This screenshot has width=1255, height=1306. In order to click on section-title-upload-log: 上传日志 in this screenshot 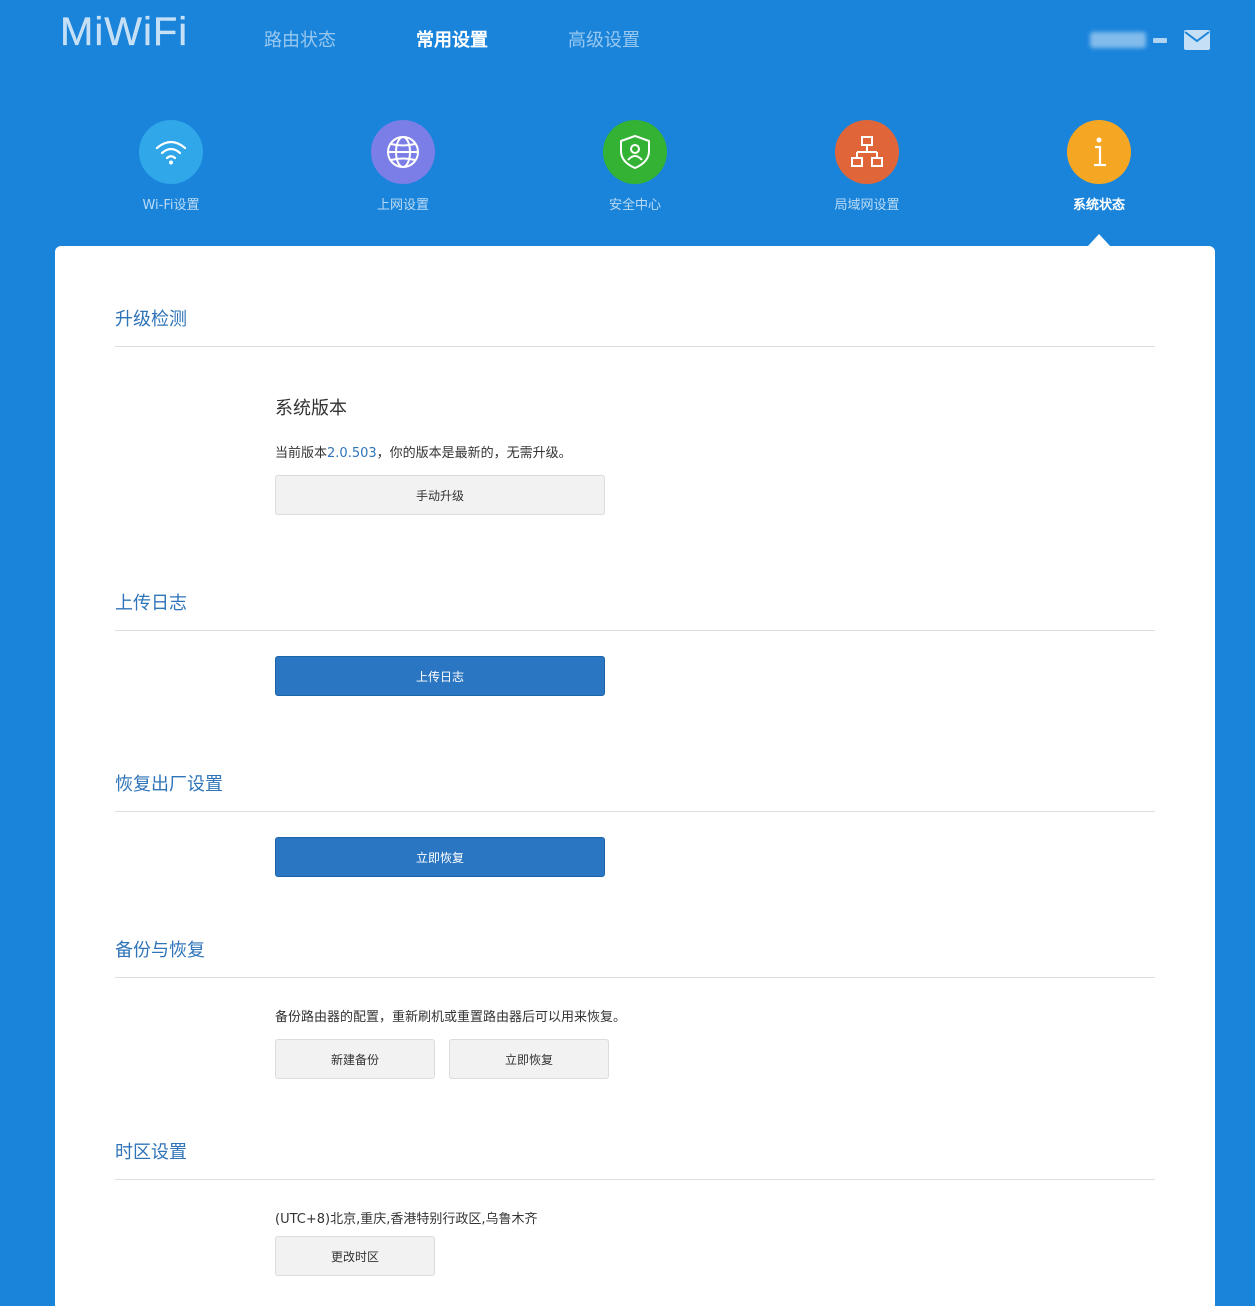, I will do `click(151, 603)`.